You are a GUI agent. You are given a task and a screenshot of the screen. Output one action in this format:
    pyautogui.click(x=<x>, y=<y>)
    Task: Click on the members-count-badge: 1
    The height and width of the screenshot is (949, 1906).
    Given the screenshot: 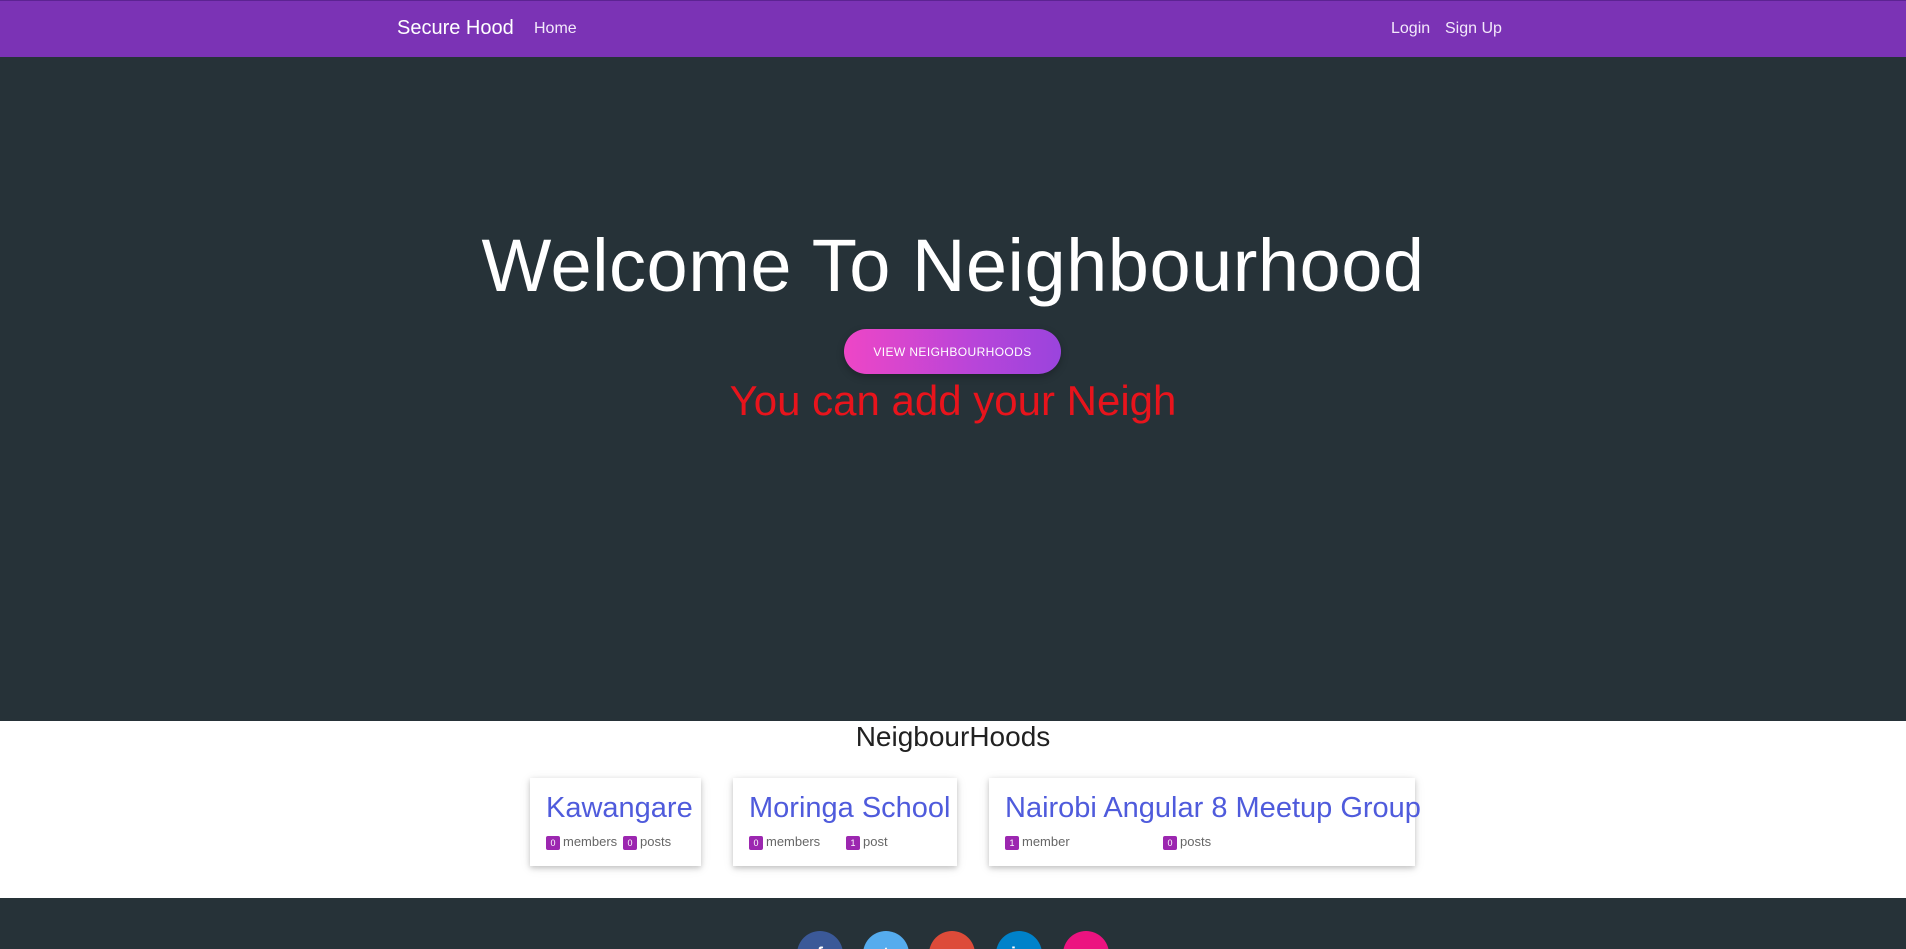 What is the action you would take?
    pyautogui.click(x=1012, y=843)
    